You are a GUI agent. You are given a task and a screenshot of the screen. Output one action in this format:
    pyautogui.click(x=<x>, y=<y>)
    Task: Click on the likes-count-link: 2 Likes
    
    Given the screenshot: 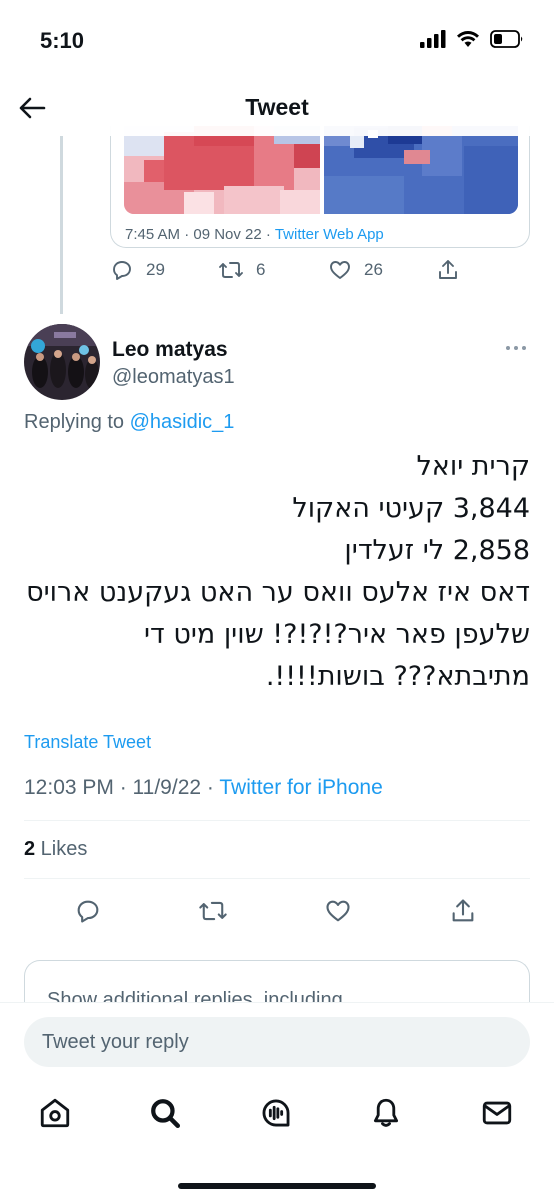 What is the action you would take?
    pyautogui.click(x=55, y=849)
    